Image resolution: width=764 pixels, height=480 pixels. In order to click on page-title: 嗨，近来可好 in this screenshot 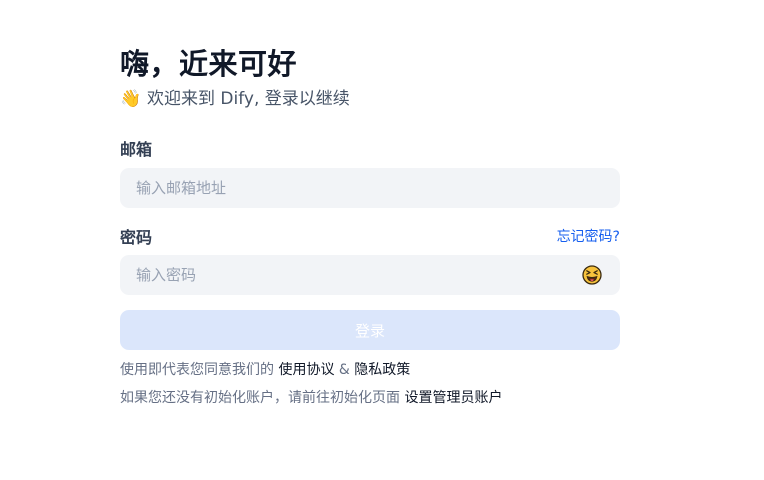, I will do `click(209, 64)`.